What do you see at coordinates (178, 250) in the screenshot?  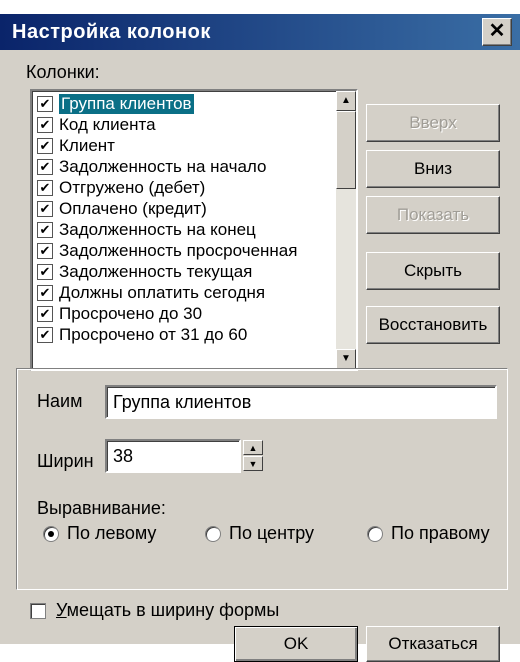 I see `column-label: Задолженность просроченная` at bounding box center [178, 250].